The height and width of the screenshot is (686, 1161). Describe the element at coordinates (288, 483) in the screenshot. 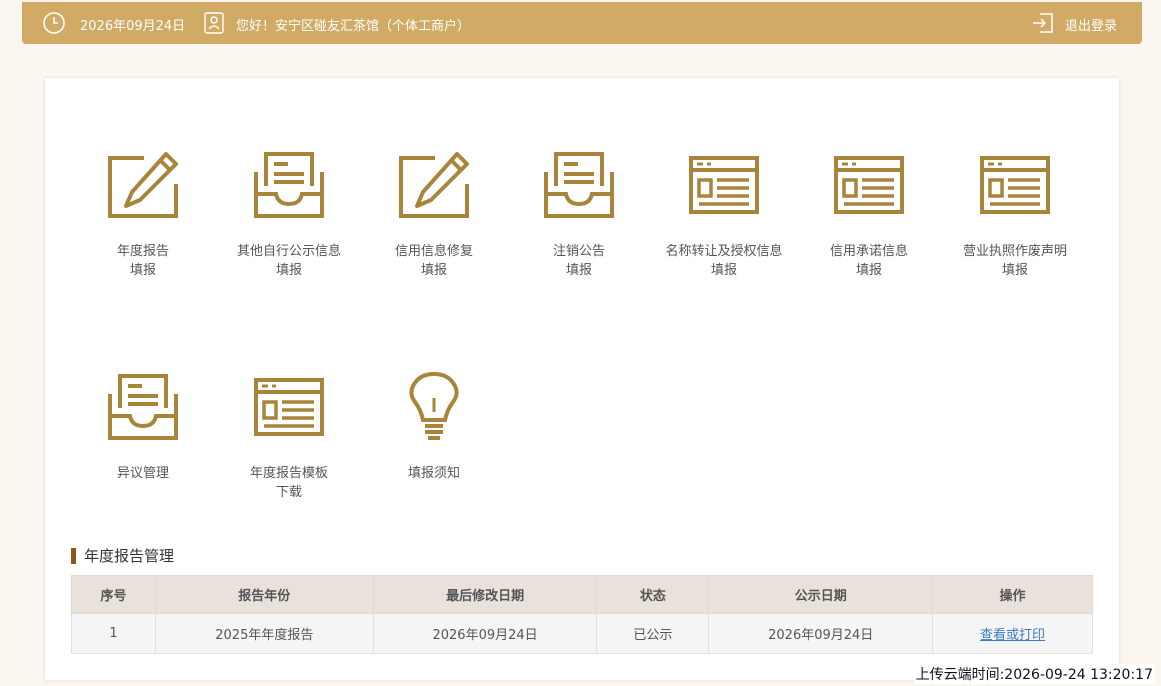

I see `tile-label: 年度报告模板 下载` at that location.